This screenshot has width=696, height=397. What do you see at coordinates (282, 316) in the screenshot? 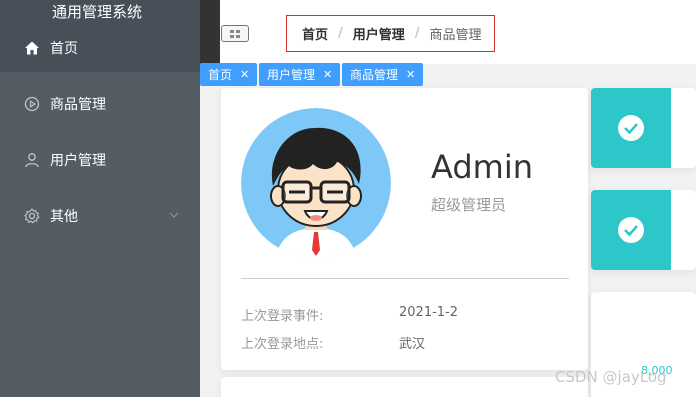
I see `last-login-time-label: 上次登录事件:` at bounding box center [282, 316].